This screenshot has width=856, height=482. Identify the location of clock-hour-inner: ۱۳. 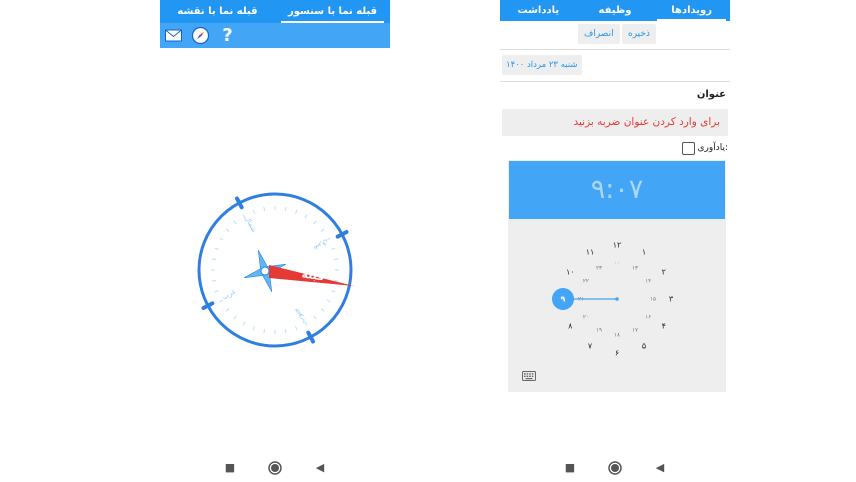
(635, 268).